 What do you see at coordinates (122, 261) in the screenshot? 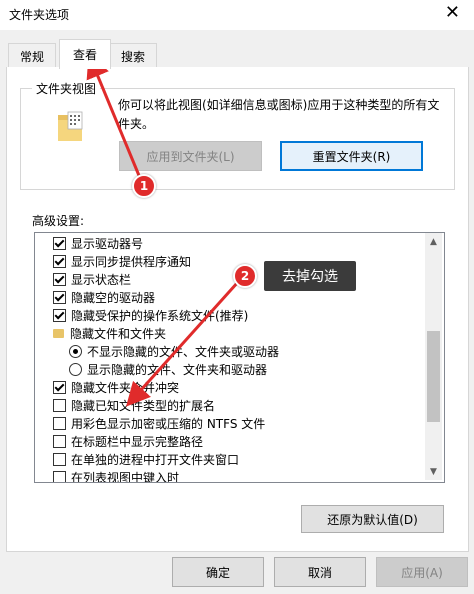
I see `list-item: 显示同步提供程序通知` at bounding box center [122, 261].